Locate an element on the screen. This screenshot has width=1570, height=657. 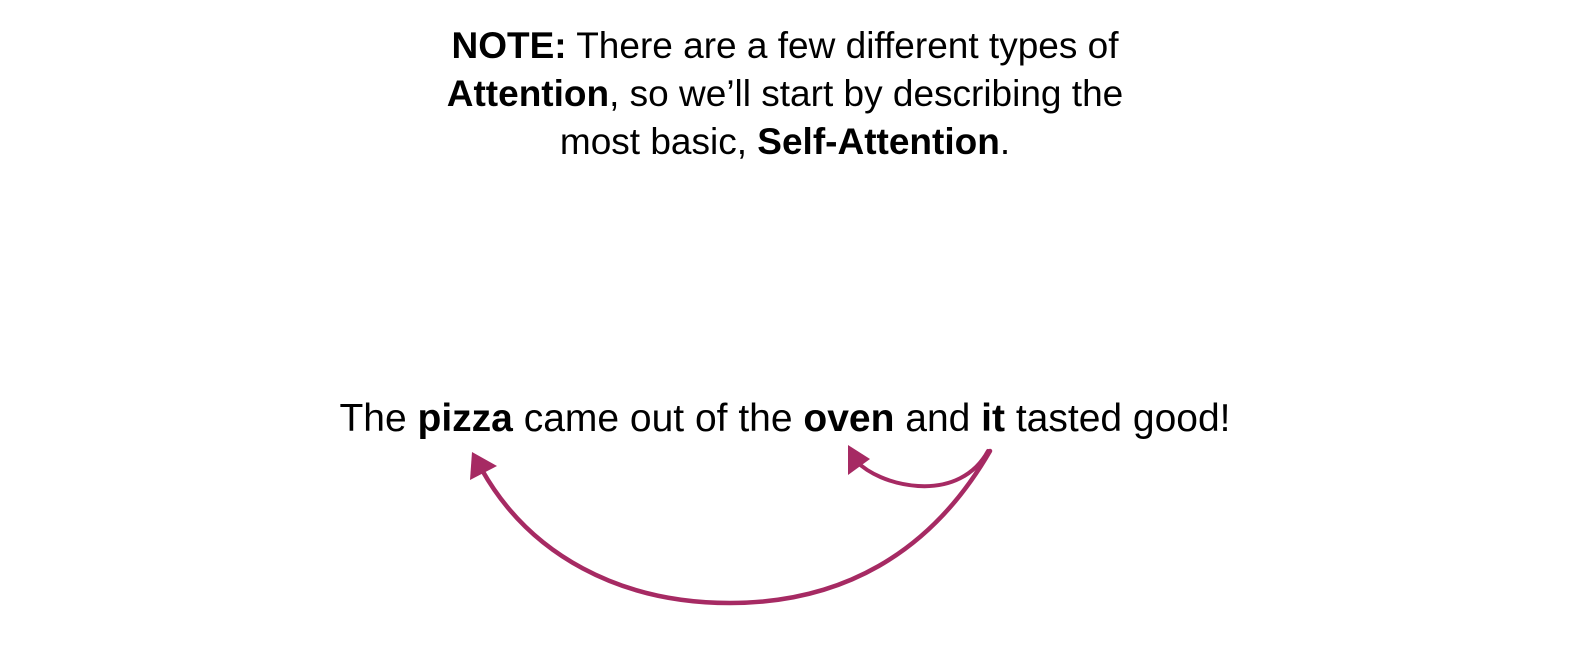
words-tasted-good: tasted good! is located at coordinates (1118, 418).